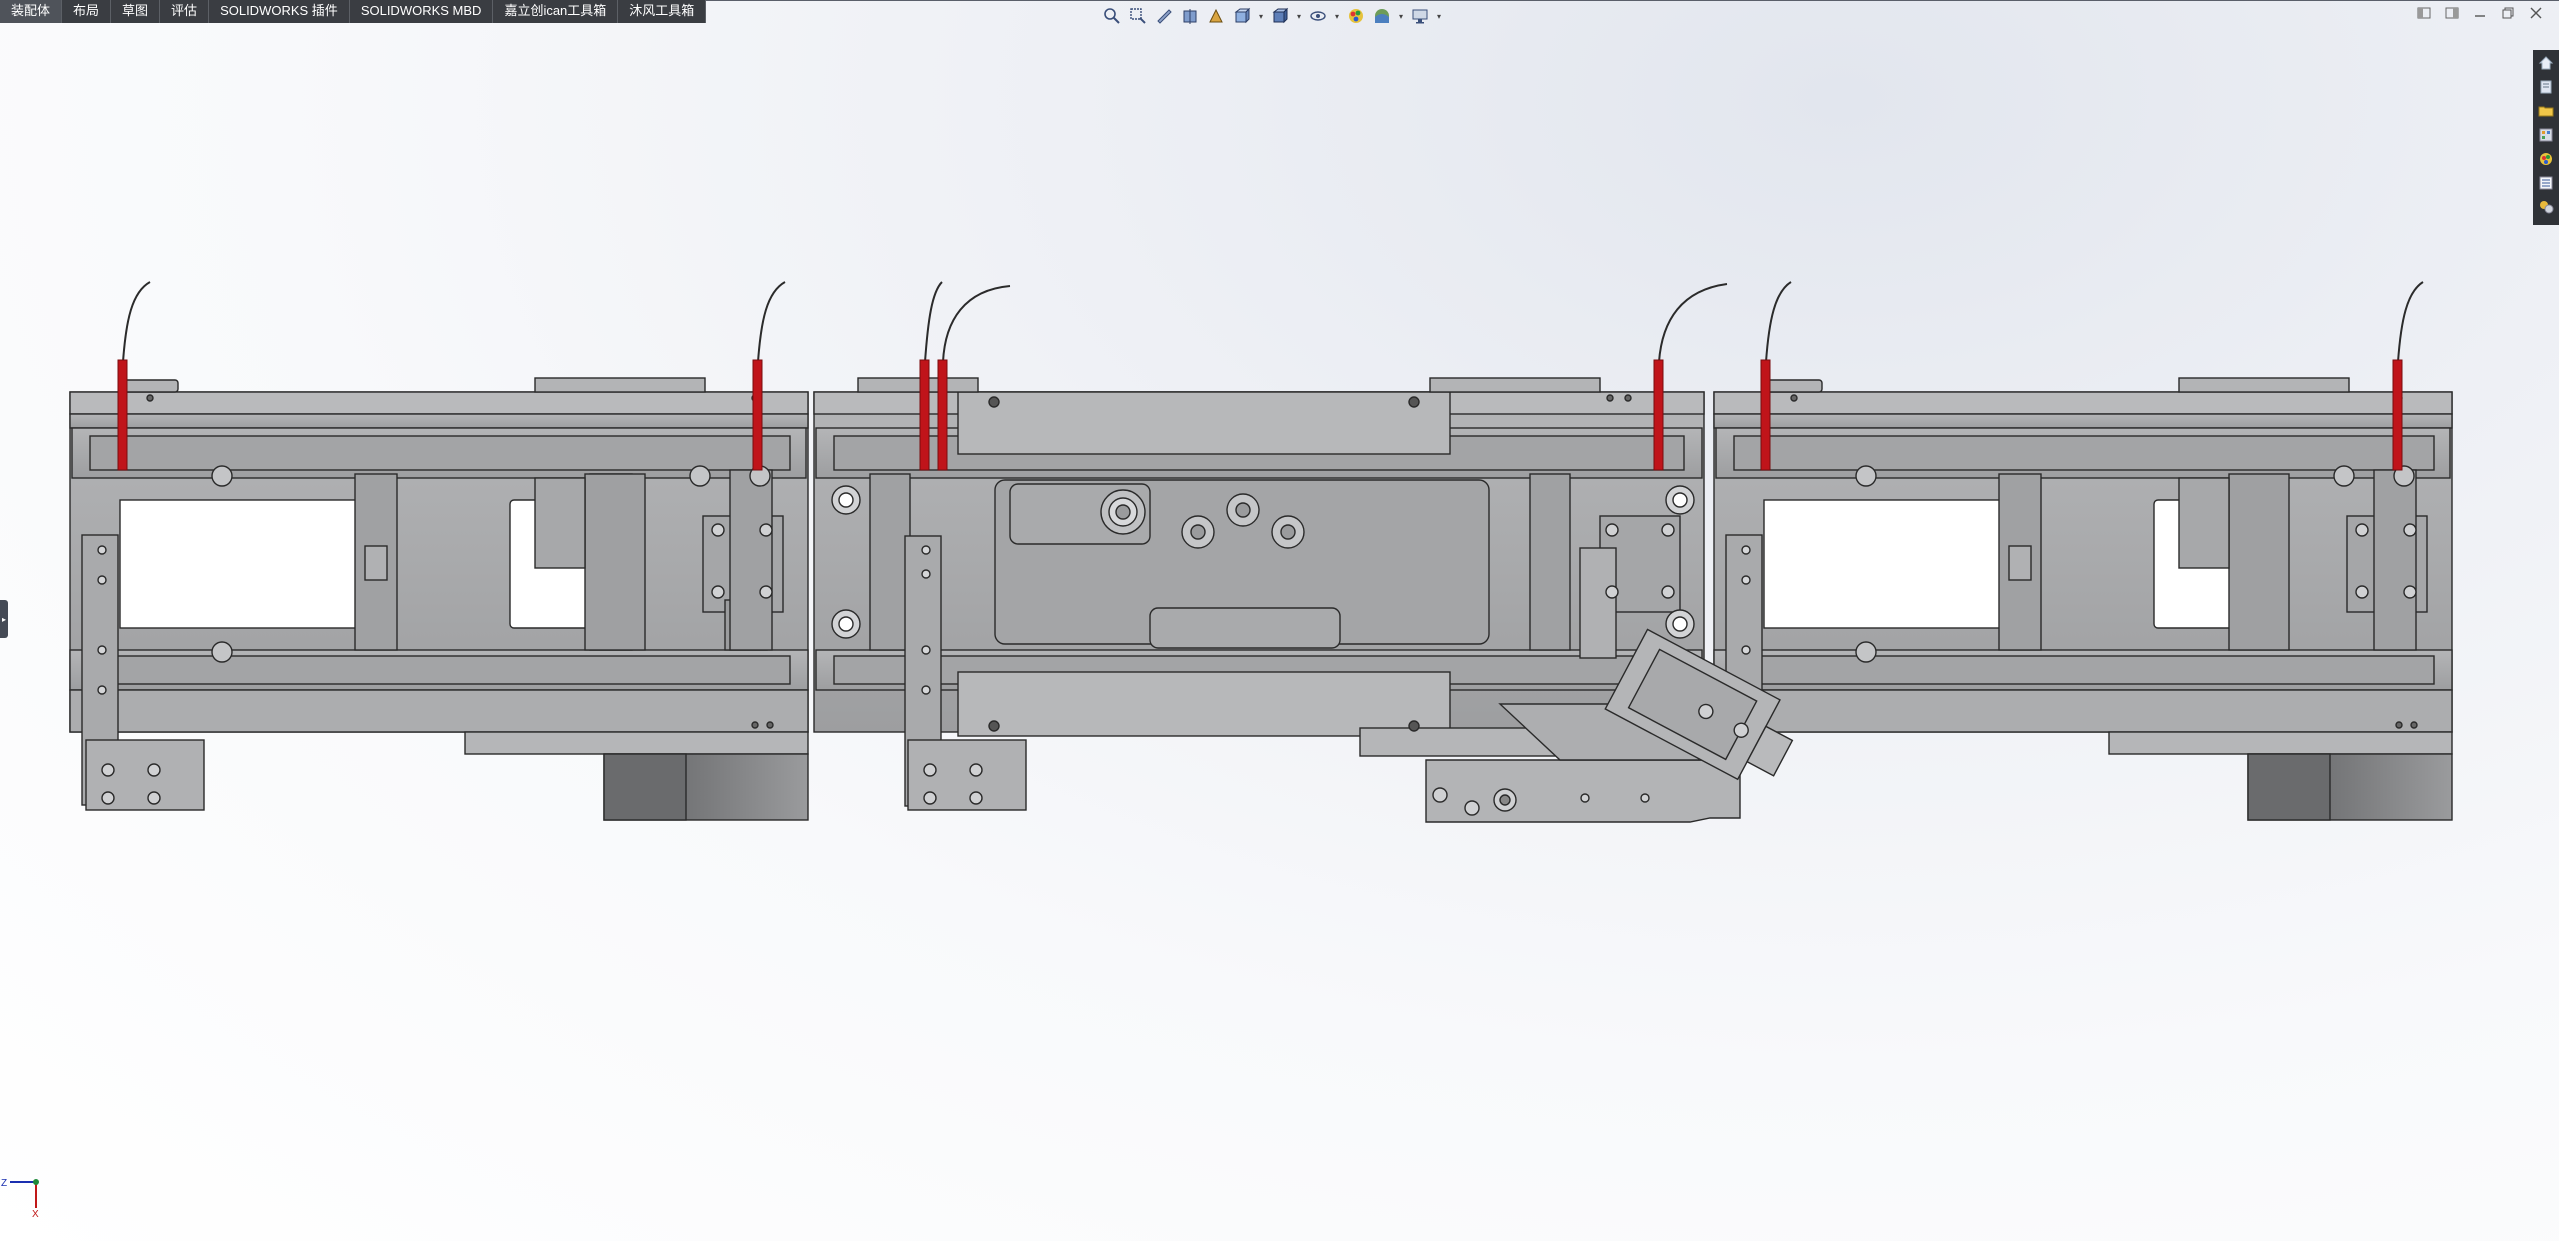 The height and width of the screenshot is (1241, 2559). What do you see at coordinates (1318, 16) in the screenshot?
I see `hide-show-items-icon` at bounding box center [1318, 16].